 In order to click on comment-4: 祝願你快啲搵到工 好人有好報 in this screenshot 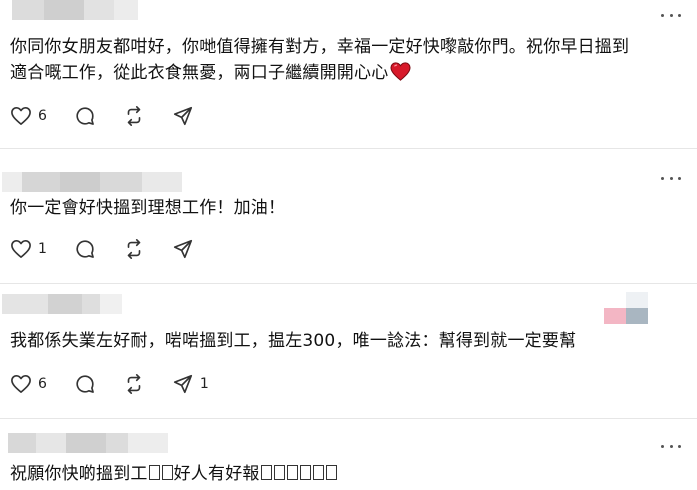, I will do `click(348, 454)`.